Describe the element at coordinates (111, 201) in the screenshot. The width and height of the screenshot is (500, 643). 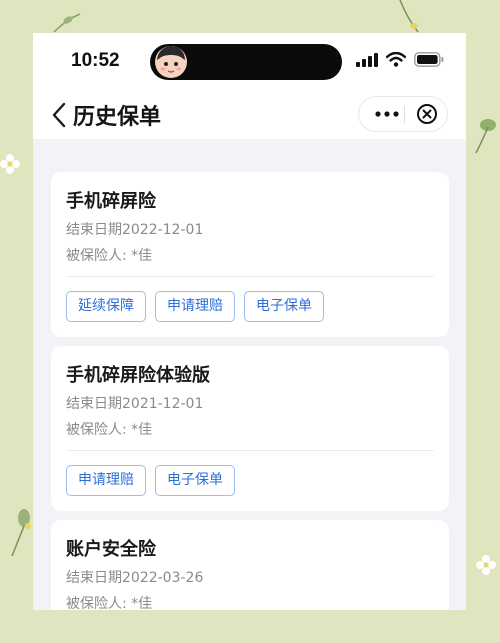
I see `policy-title: 手机碎屏险` at that location.